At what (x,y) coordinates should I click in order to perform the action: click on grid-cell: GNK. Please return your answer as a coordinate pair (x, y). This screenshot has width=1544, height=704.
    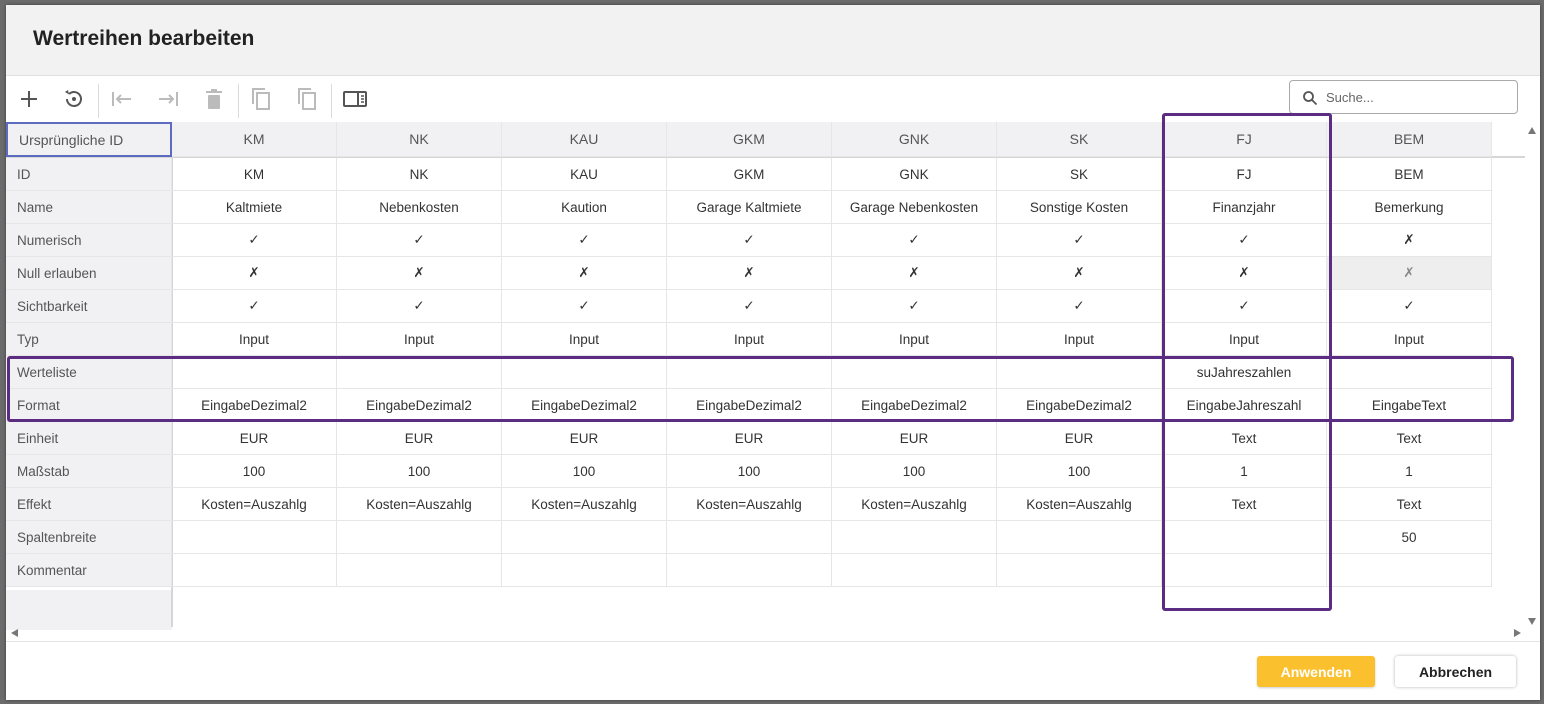
    Looking at the image, I should click on (914, 174).